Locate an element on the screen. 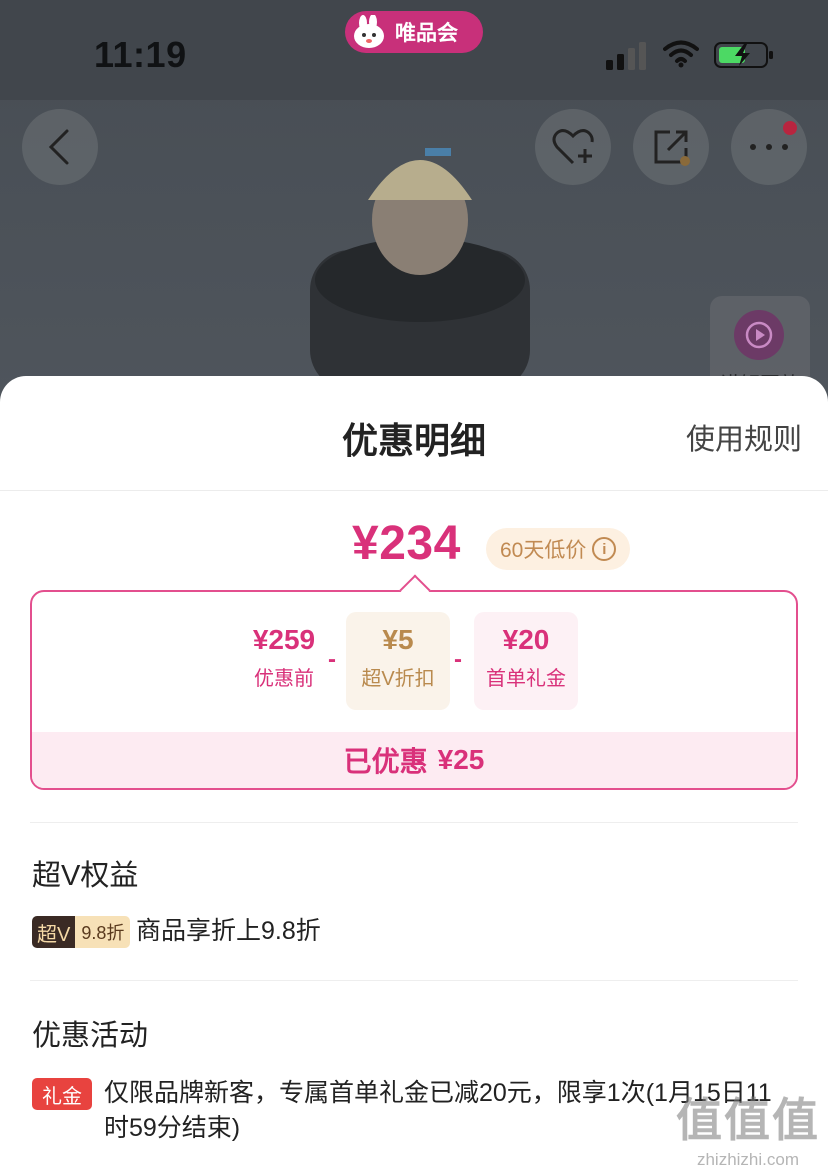  brand-pill: 唯品会 is located at coordinates (414, 32).